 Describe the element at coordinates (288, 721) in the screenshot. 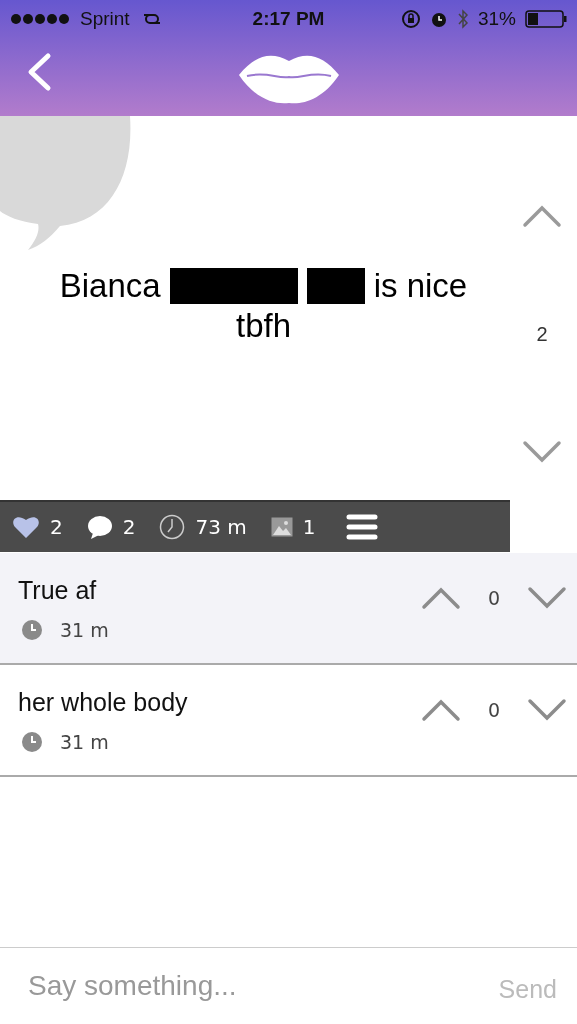

I see `comment-row: her whole body 31 m 0` at that location.